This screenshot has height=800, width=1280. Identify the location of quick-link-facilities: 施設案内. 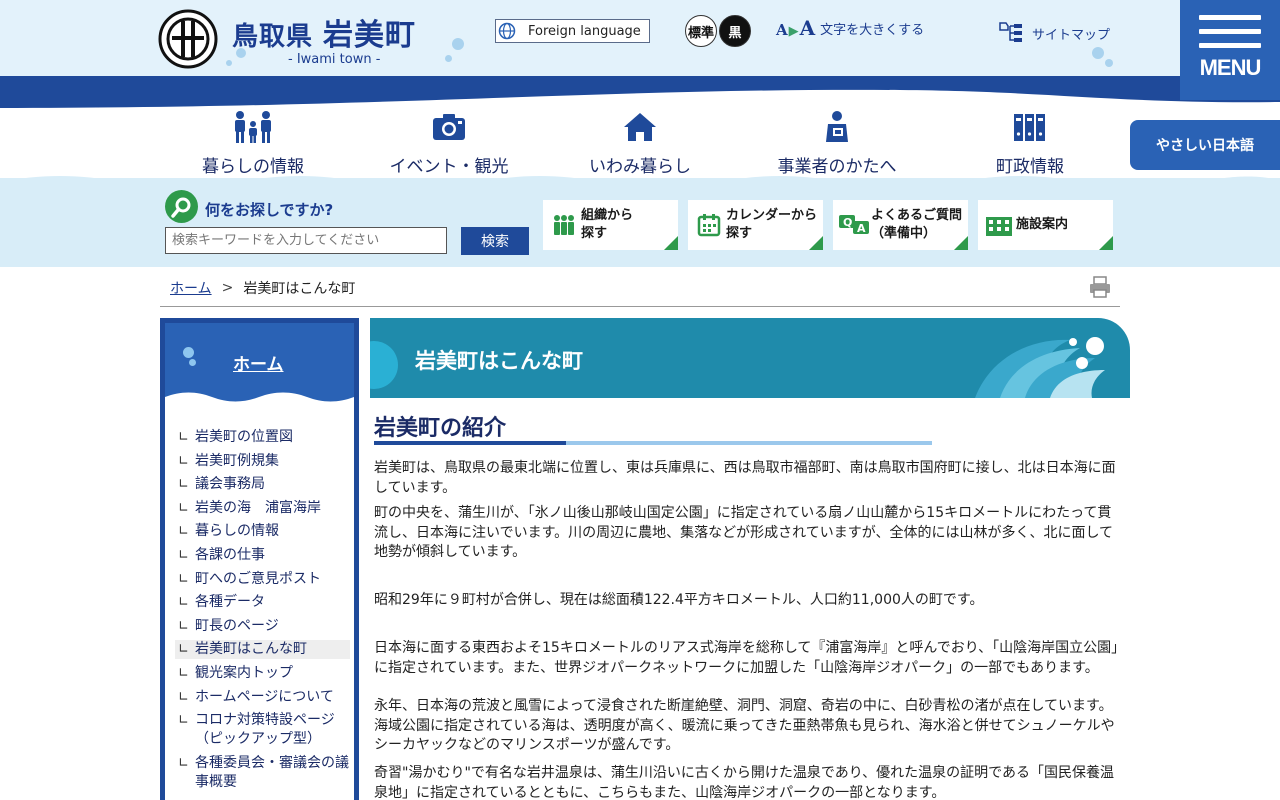
(1045, 225).